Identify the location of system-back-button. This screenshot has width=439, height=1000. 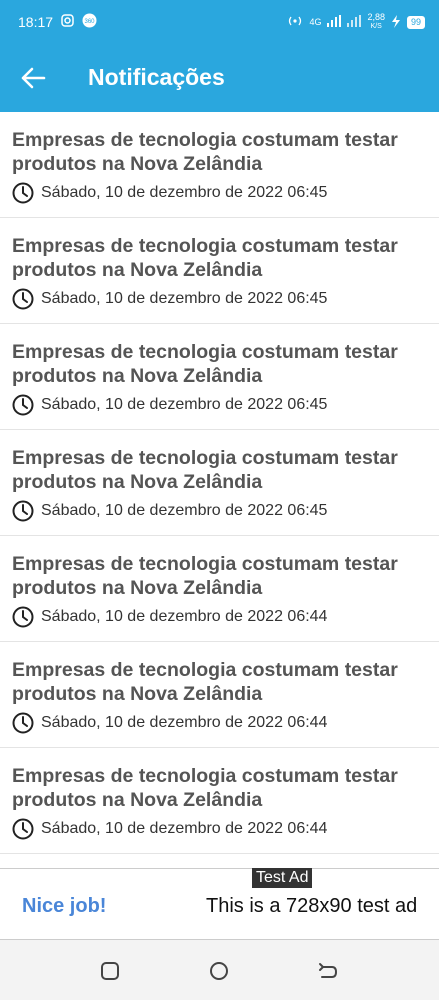
(328, 971).